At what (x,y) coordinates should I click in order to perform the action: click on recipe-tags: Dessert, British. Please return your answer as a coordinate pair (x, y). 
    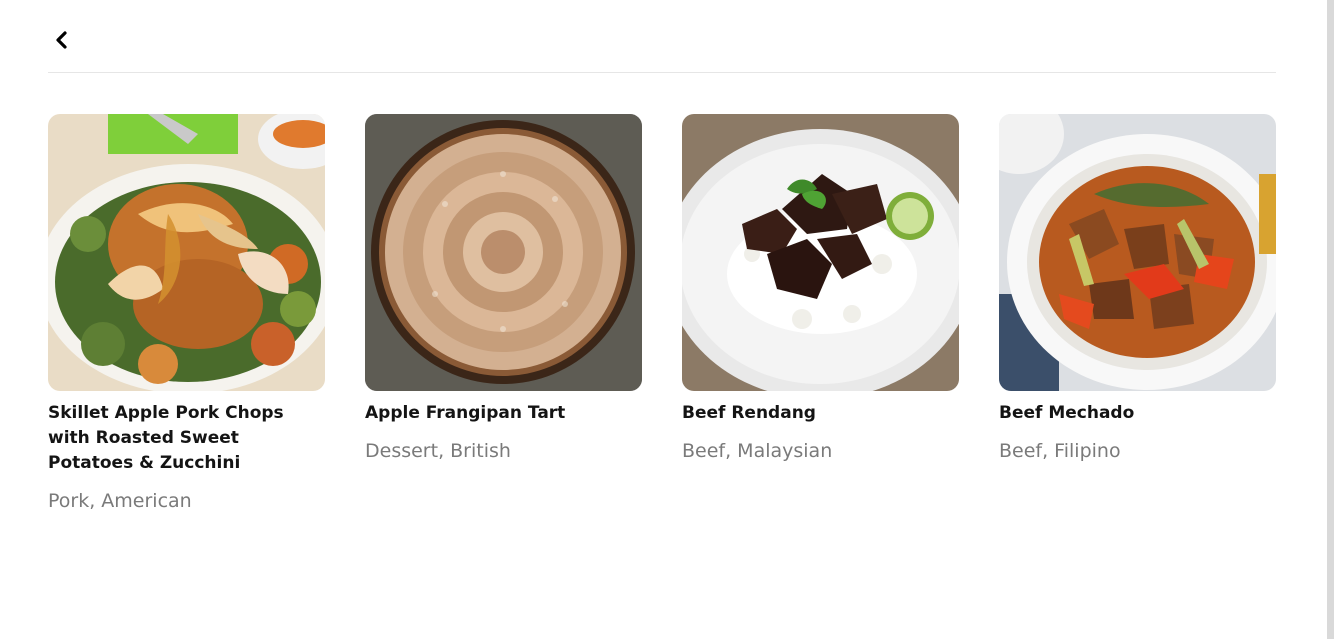
    Looking at the image, I should click on (438, 451).